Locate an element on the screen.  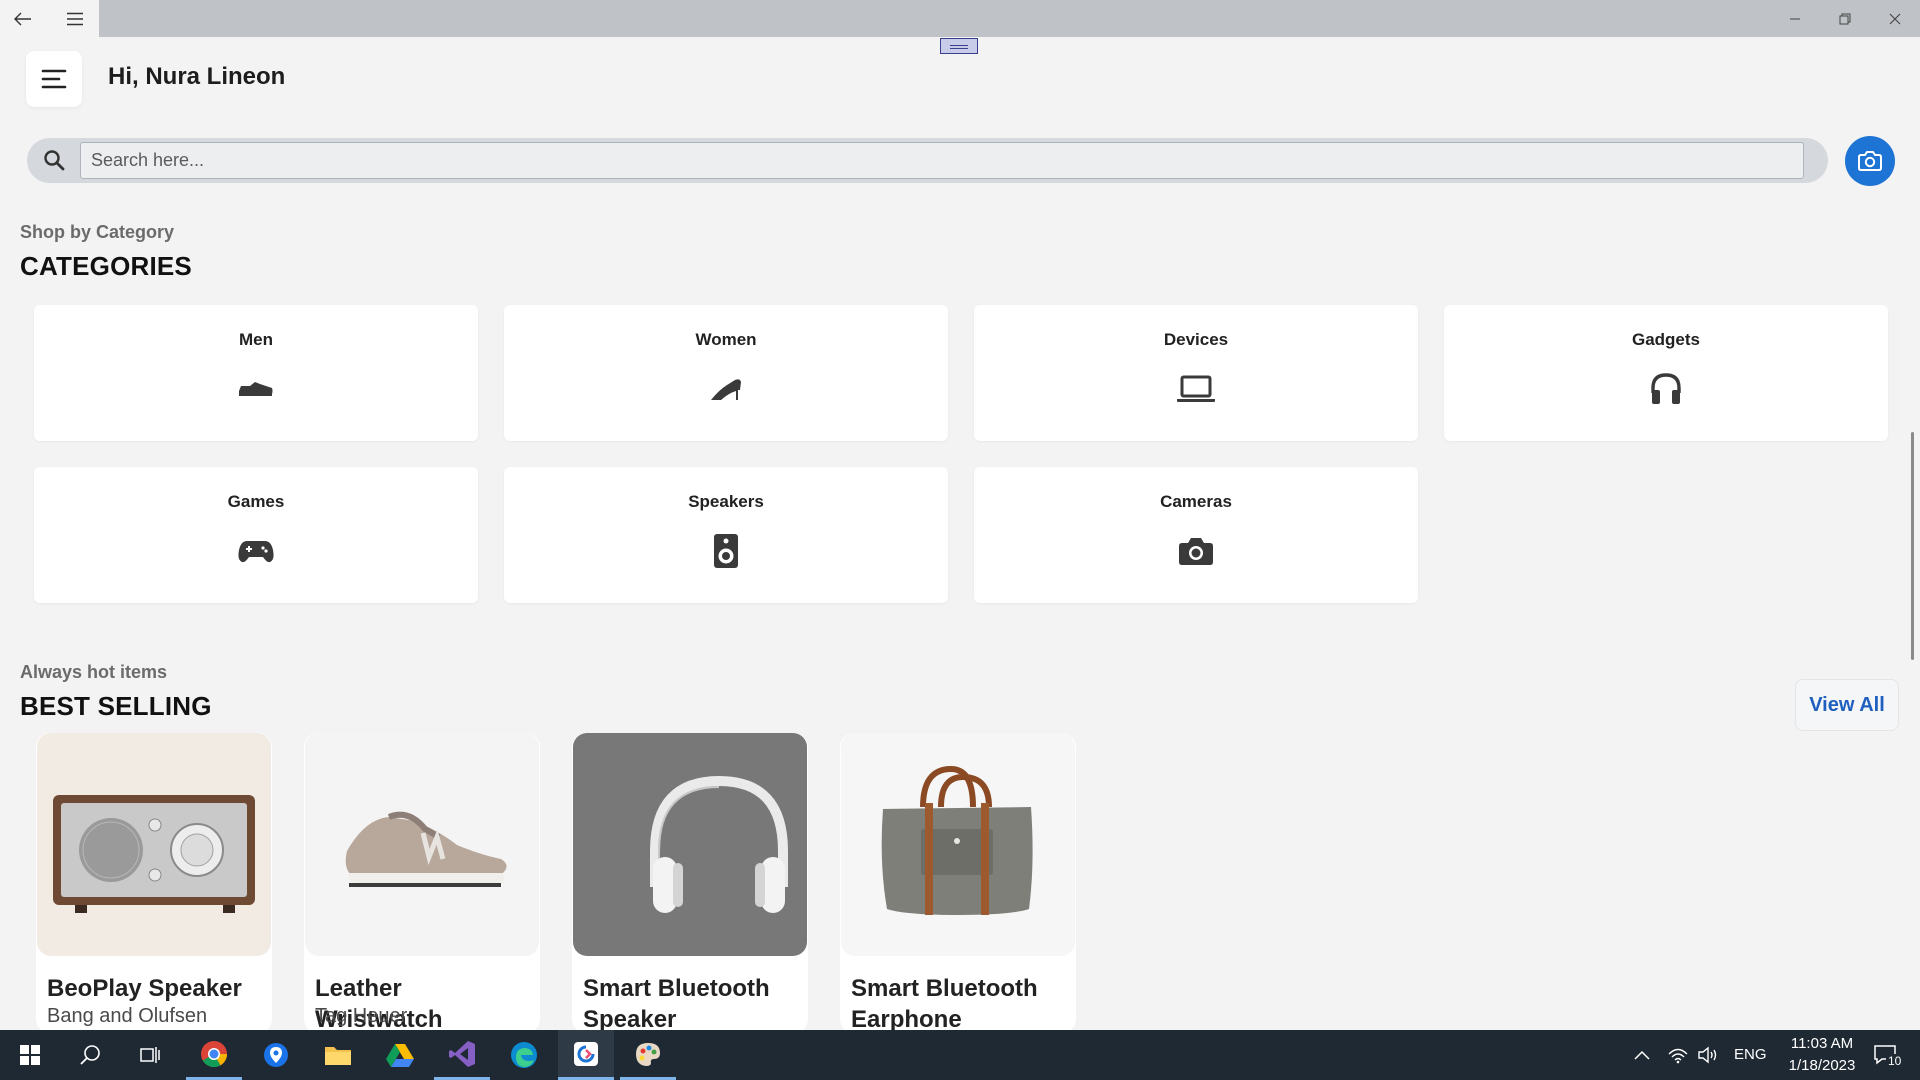
show-hidden-icons-button is located at coordinates (1642, 1055).